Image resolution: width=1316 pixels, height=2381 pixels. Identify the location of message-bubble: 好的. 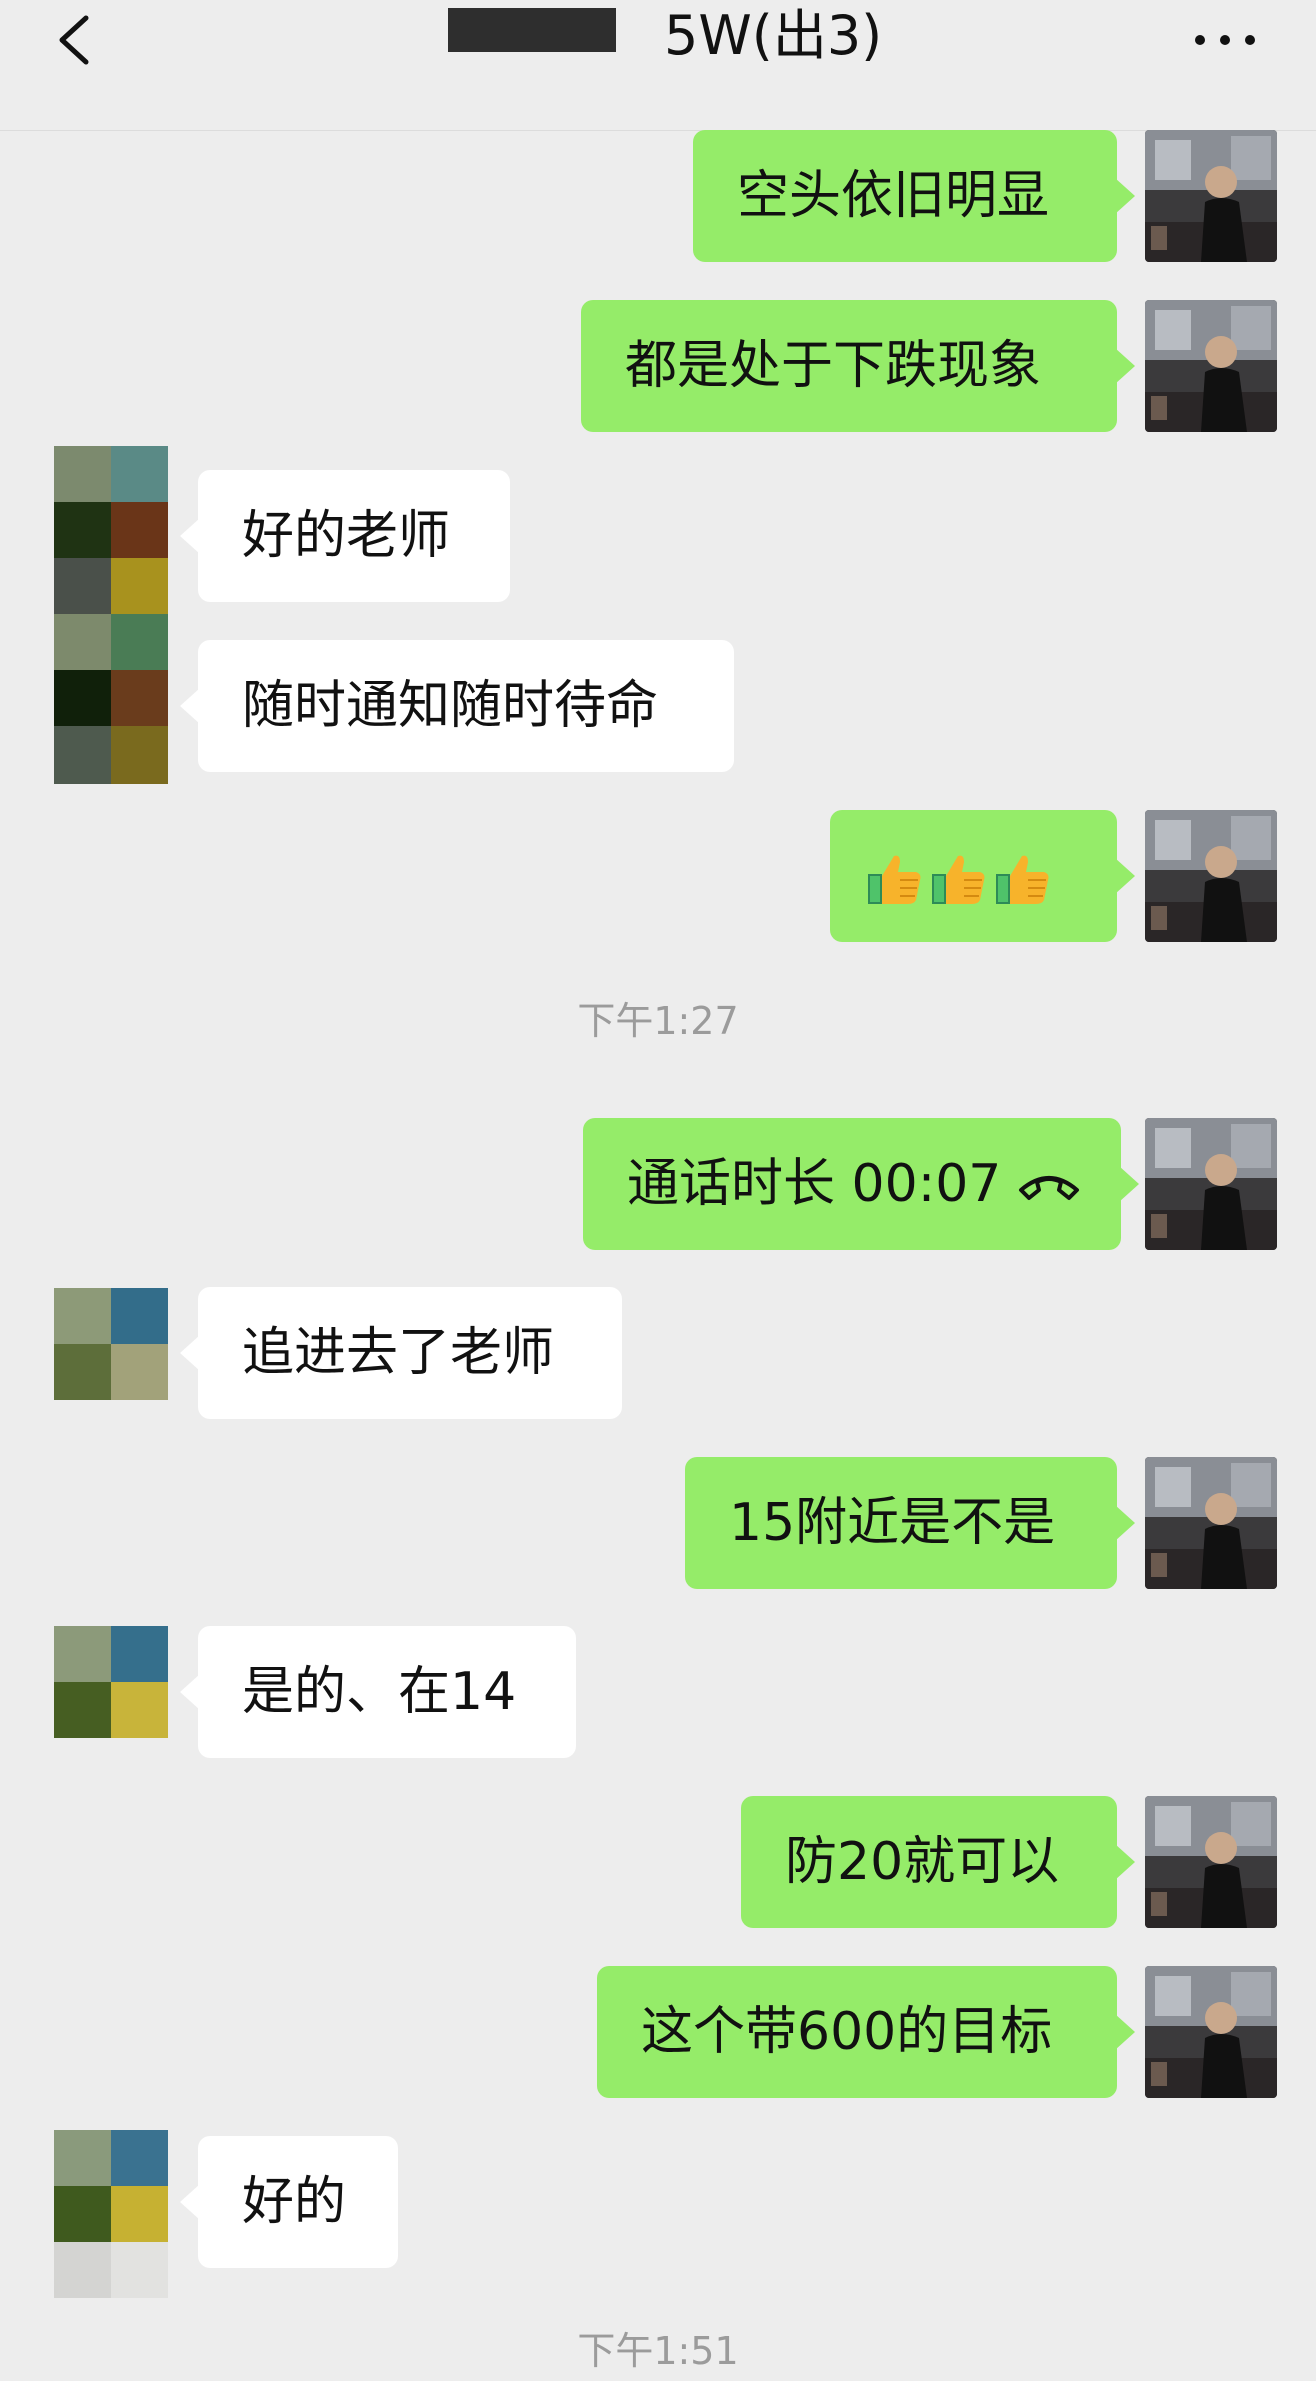
(289, 2202).